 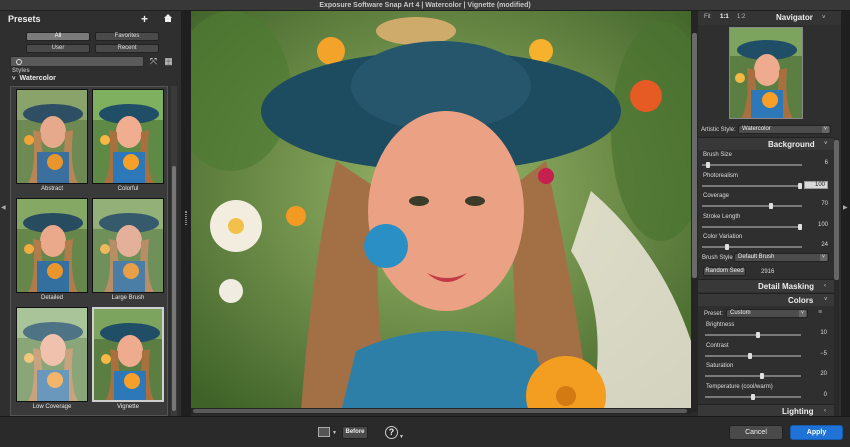 What do you see at coordinates (52, 141) in the screenshot?
I see `preset-abstract: Abstract` at bounding box center [52, 141].